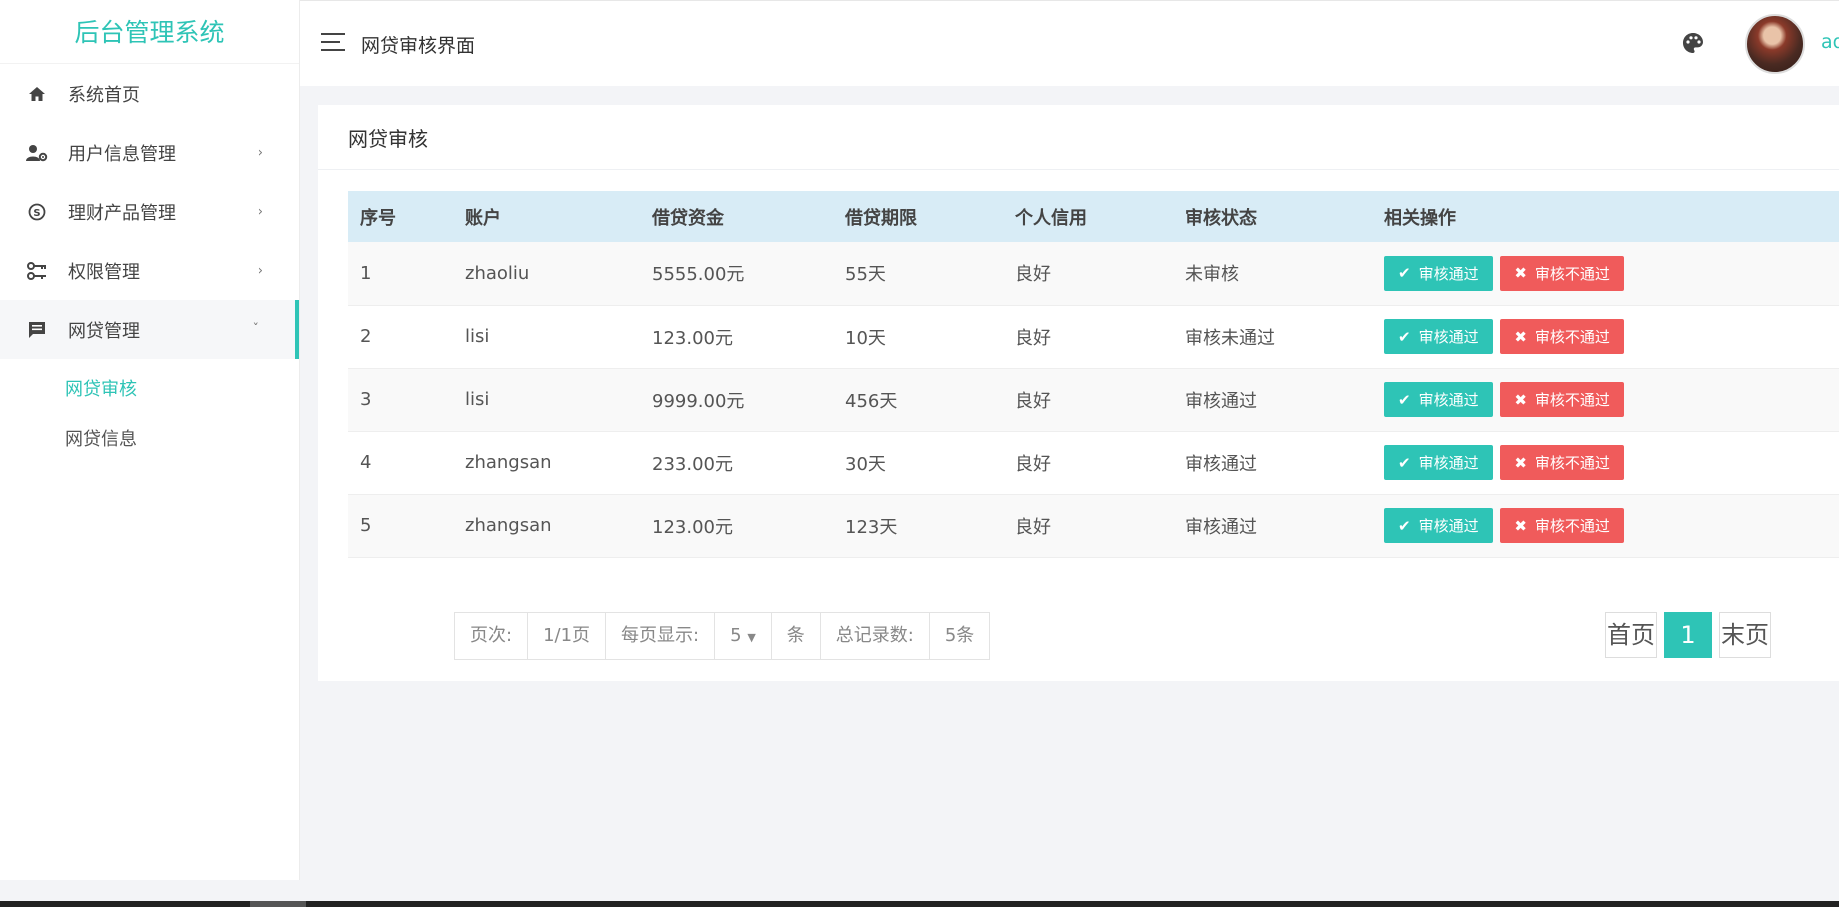 This screenshot has height=907, width=1839. Describe the element at coordinates (698, 401) in the screenshot. I see `cell-amount: 9999.00元` at that location.